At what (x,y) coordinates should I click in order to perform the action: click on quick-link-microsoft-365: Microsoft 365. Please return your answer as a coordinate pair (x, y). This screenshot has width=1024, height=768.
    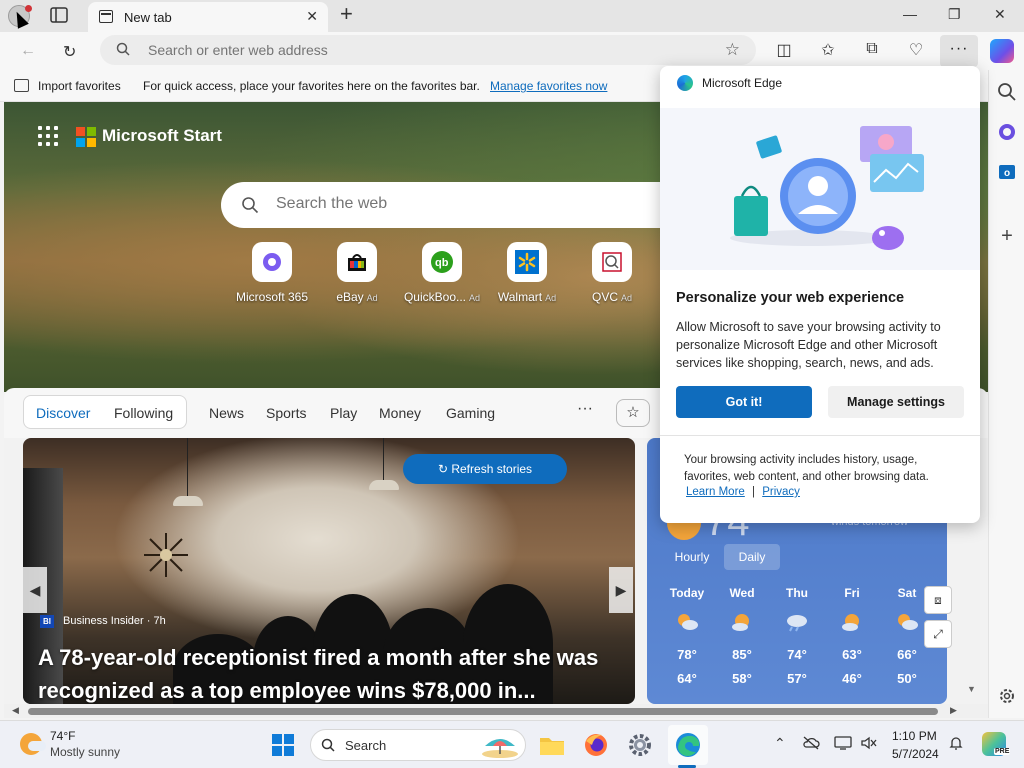
    Looking at the image, I should click on (272, 273).